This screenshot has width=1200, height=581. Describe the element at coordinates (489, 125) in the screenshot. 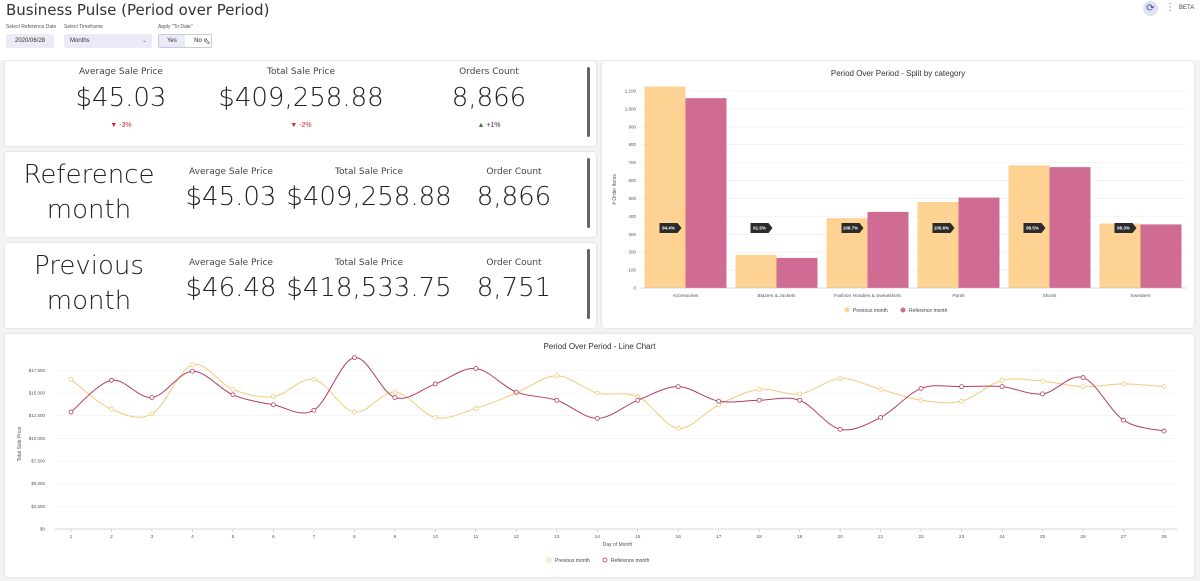

I see `kpi-delta-orders: ▲ +1%` at that location.